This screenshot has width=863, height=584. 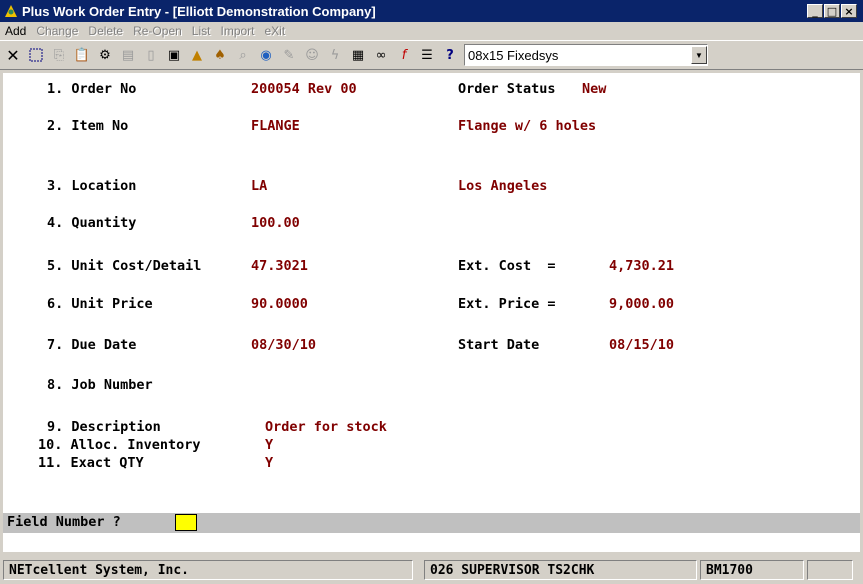 What do you see at coordinates (815, 11) in the screenshot?
I see `minimize-button: _` at bounding box center [815, 11].